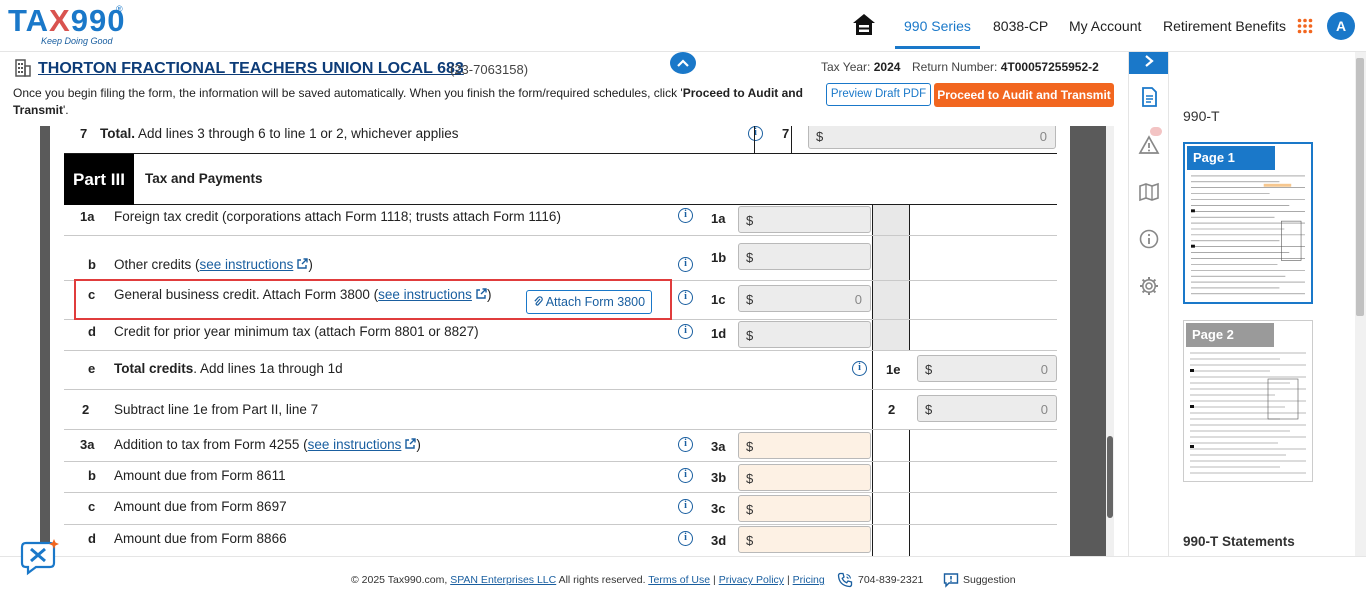  Describe the element at coordinates (1110, 477) in the screenshot. I see `form-scrollbar-thumb` at that location.